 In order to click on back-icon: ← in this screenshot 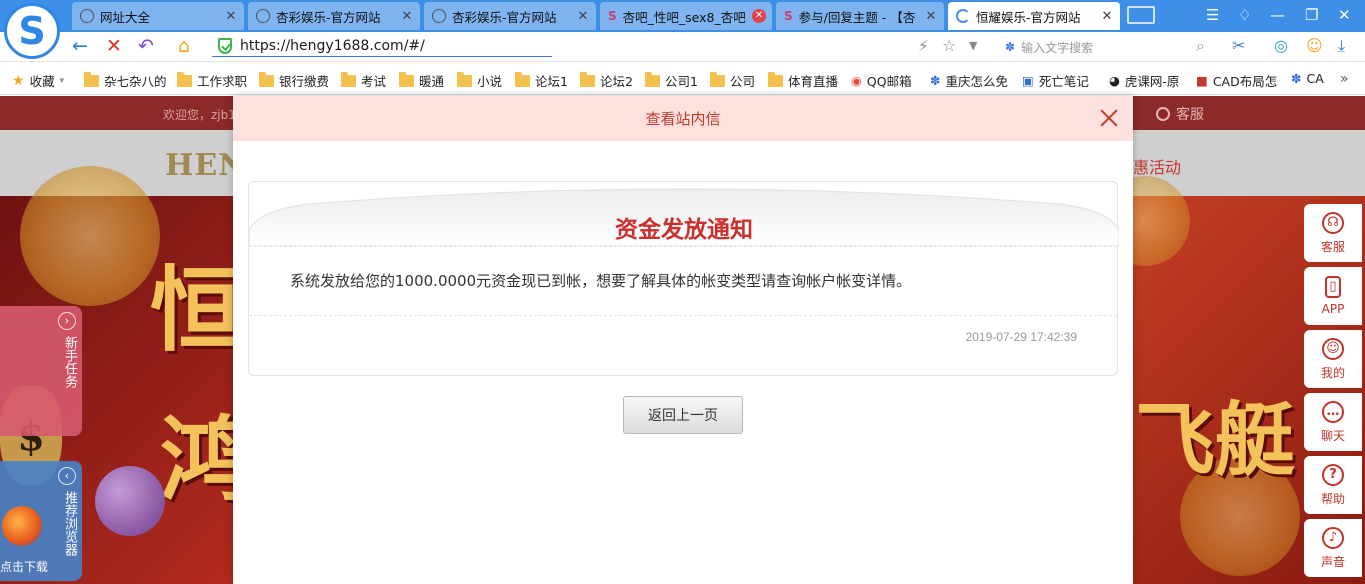, I will do `click(80, 46)`.